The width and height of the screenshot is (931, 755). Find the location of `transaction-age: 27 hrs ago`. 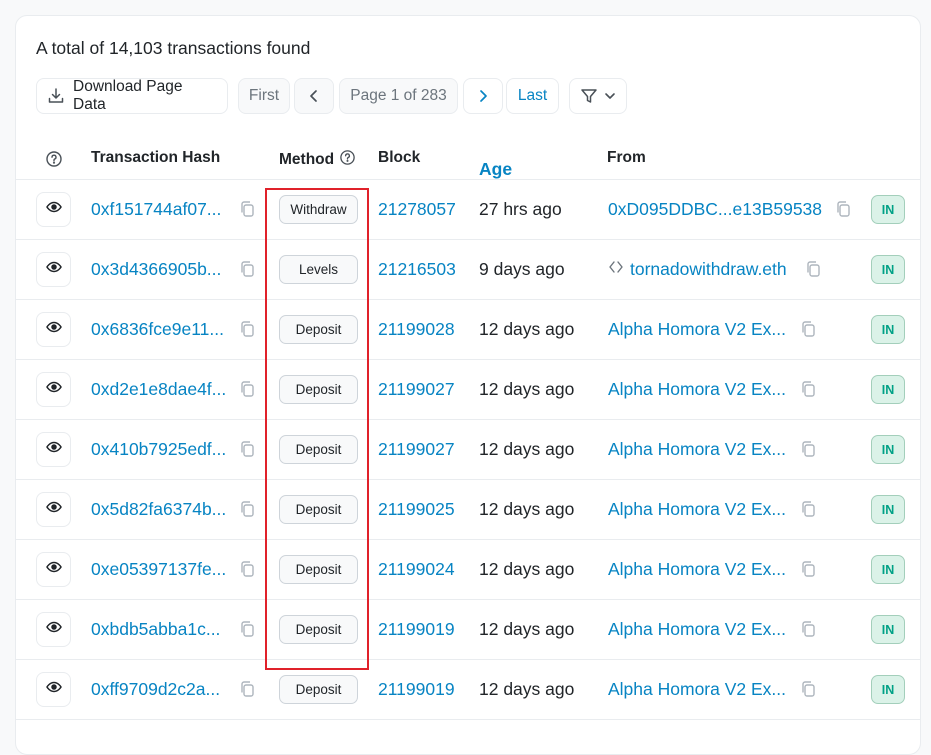

transaction-age: 27 hrs ago is located at coordinates (520, 209).